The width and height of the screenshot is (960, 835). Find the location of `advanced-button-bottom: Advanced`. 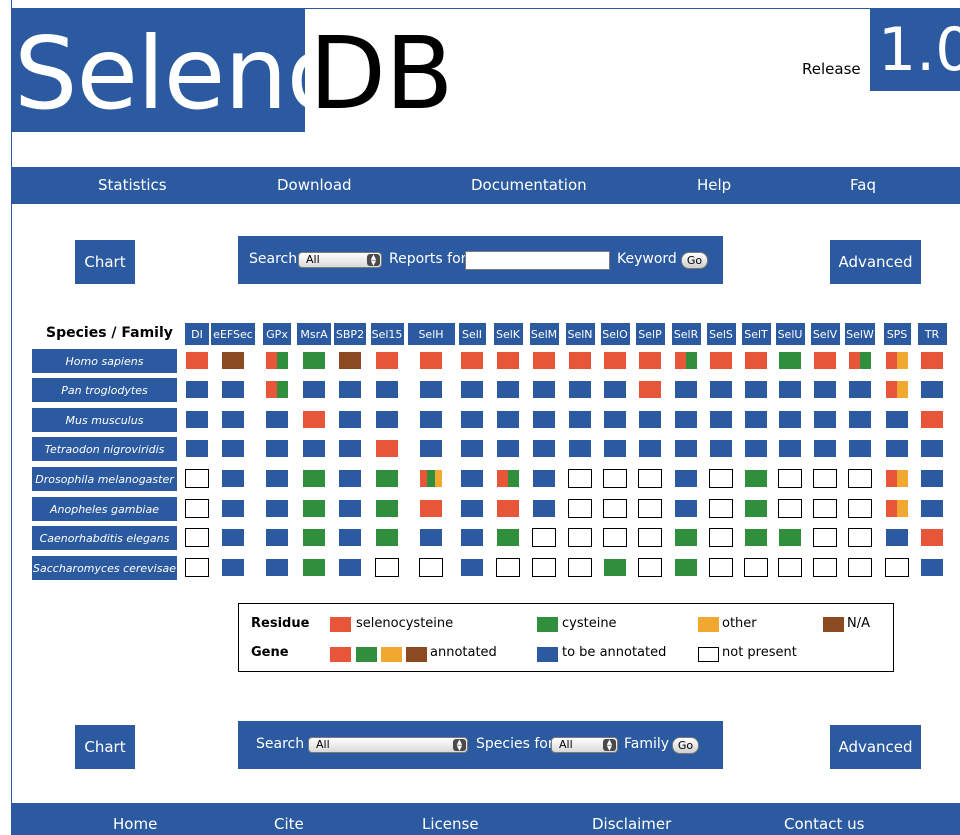

advanced-button-bottom: Advanced is located at coordinates (875, 747).